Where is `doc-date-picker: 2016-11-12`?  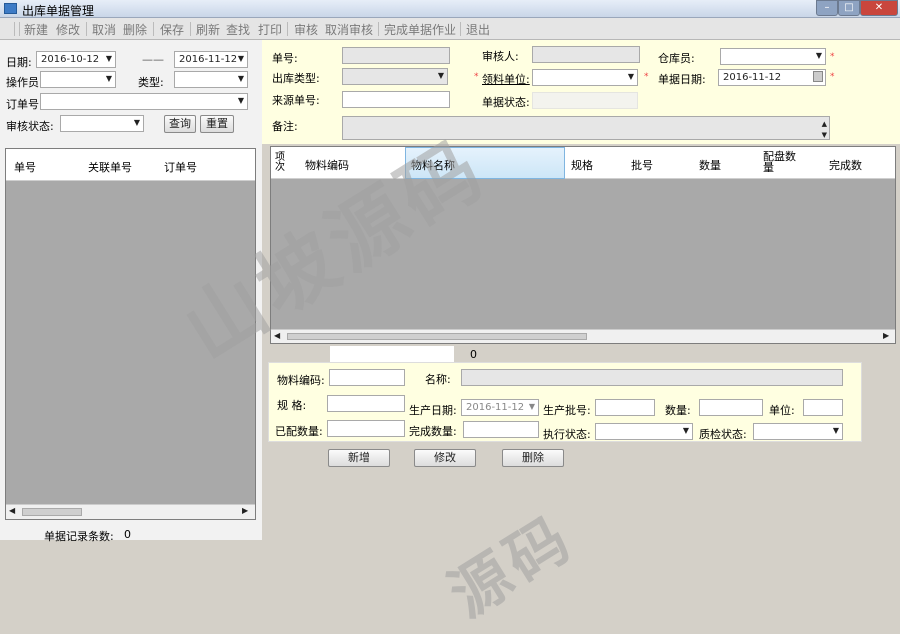 doc-date-picker: 2016-11-12 is located at coordinates (772, 77).